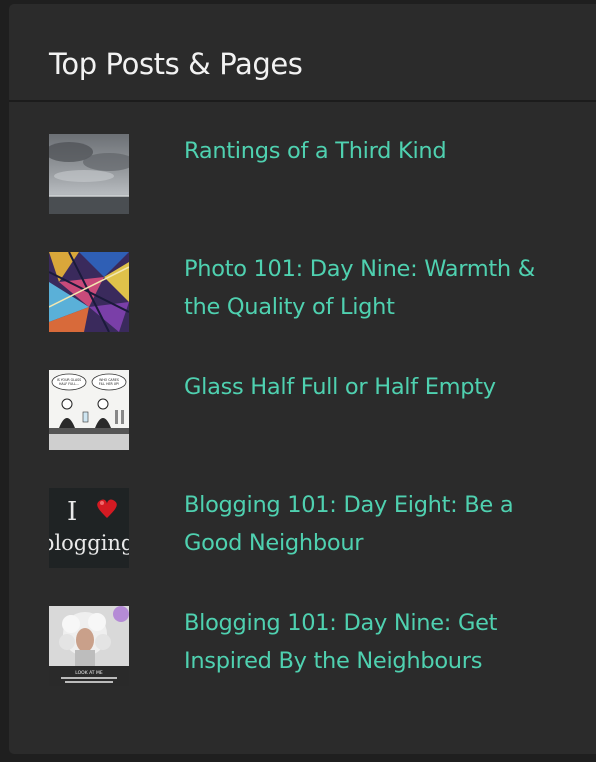  I want to click on cloudy-sea-photo-icon, so click(89, 174).